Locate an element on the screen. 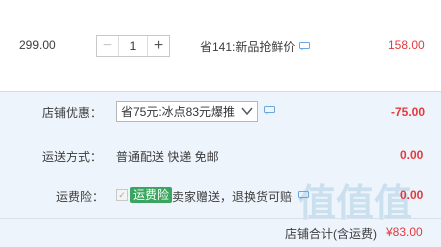 The height and width of the screenshot is (247, 441). shipping-label: 运送方式： is located at coordinates (72, 157).